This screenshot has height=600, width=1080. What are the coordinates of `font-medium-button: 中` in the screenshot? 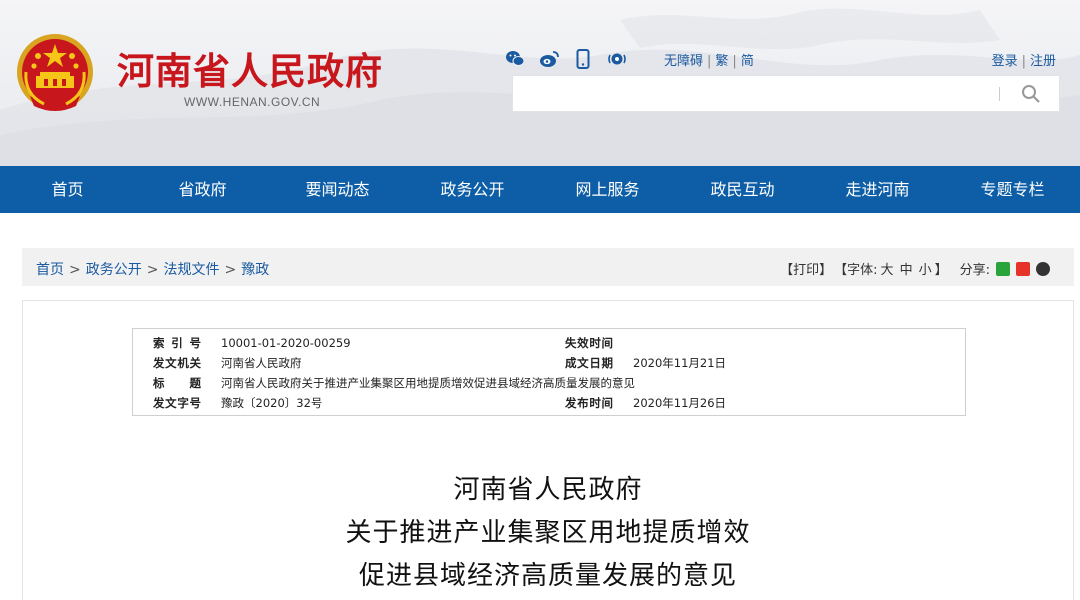 It's located at (906, 268).